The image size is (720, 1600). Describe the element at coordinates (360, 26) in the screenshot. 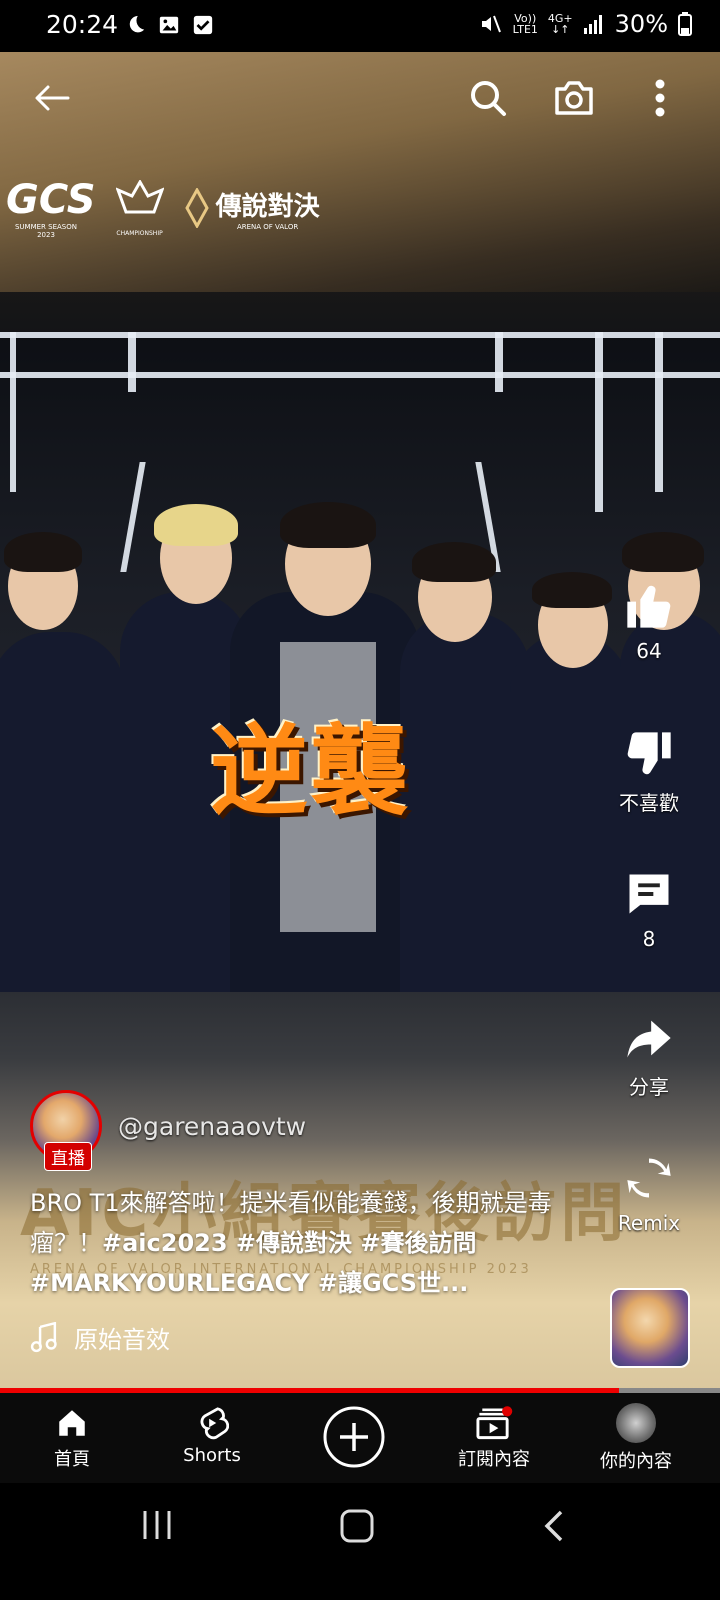

I see `status-bar: 20:24 Vo)) LTE1 4G+ ↓↑ 30%` at that location.